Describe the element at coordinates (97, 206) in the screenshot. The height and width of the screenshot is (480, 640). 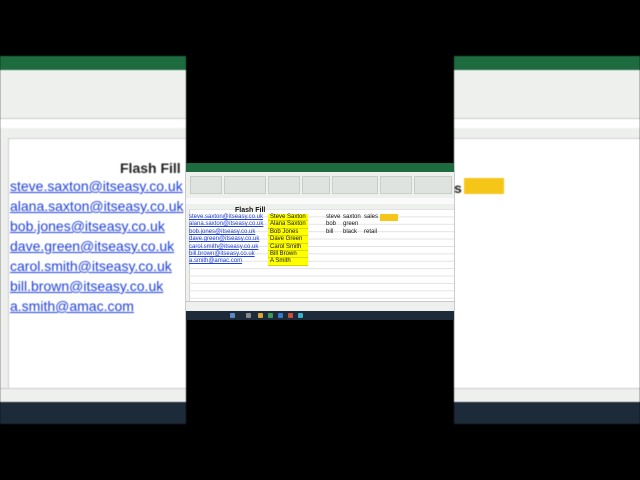
I see `email-link: alana.saxton@itseasy.co.uk` at that location.